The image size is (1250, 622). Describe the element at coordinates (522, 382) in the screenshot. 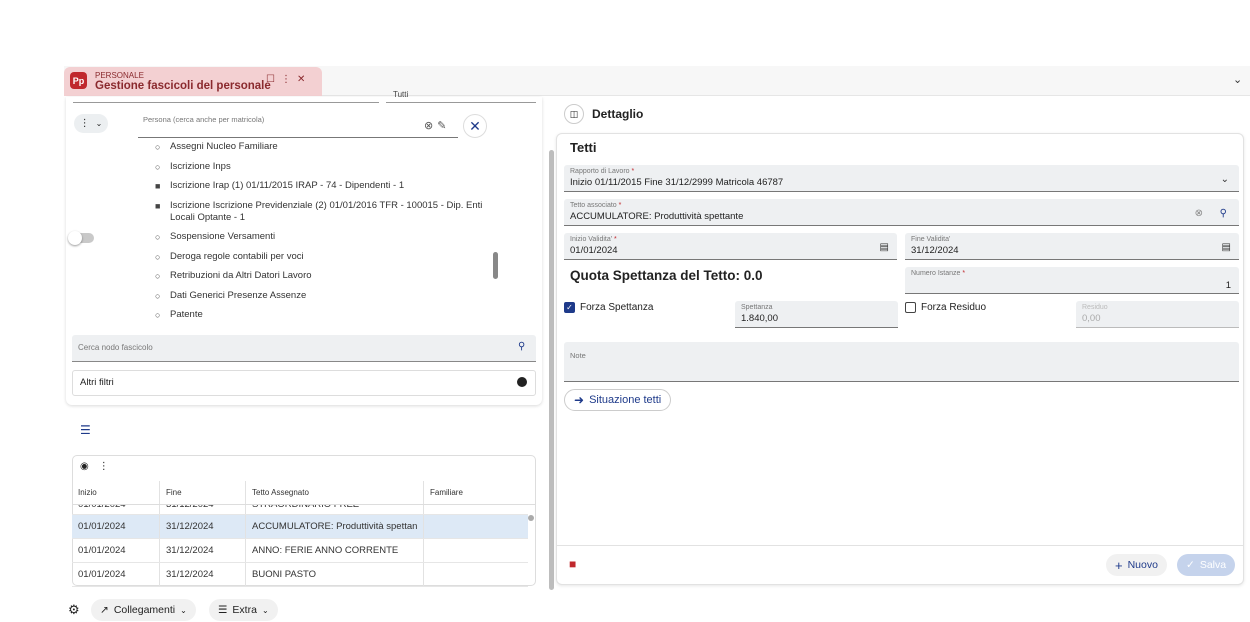

I see `expand-icon` at that location.